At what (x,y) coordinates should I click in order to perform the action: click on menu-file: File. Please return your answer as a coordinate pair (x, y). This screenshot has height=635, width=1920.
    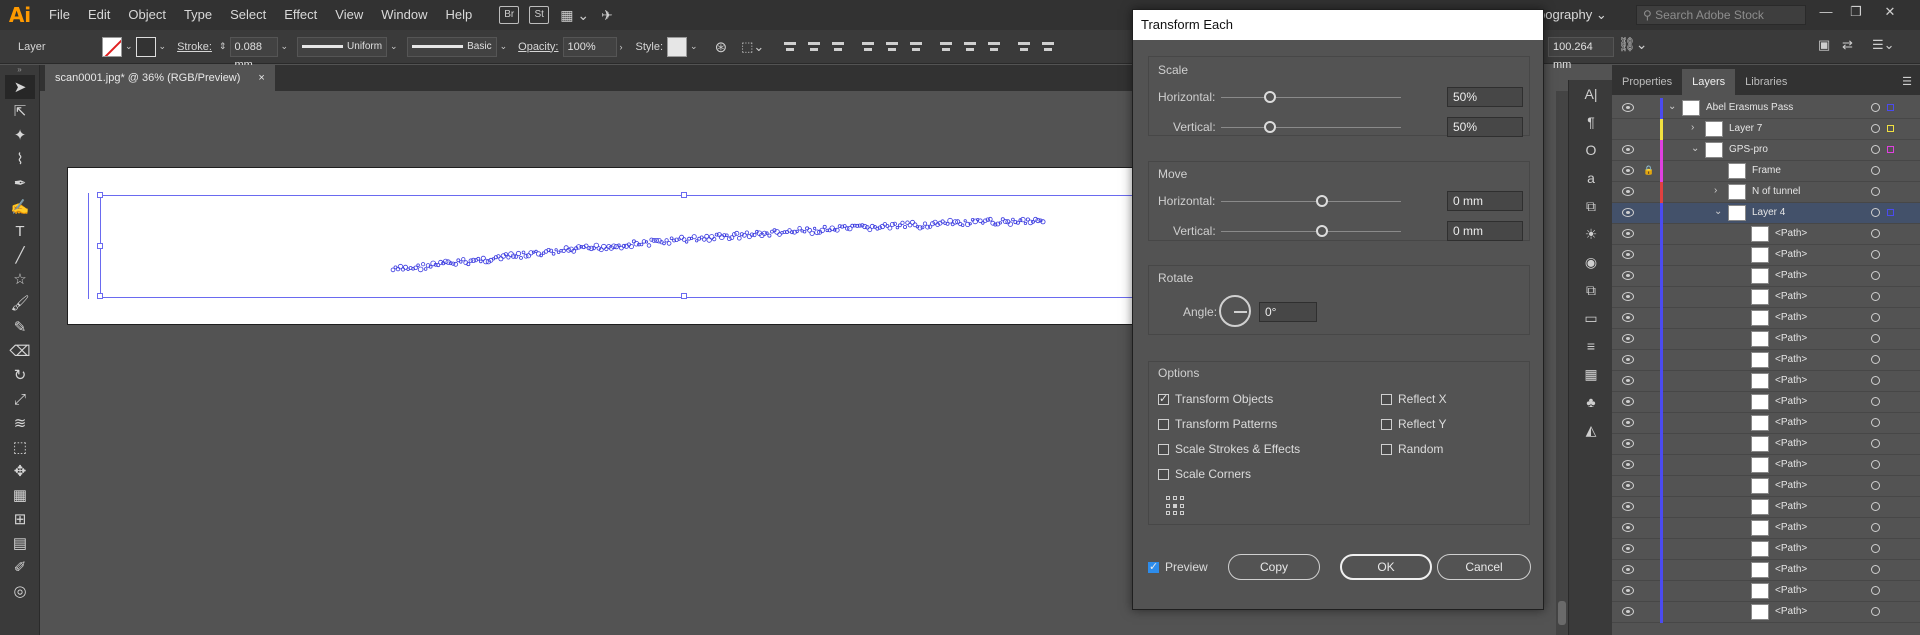
    Looking at the image, I should click on (59, 15).